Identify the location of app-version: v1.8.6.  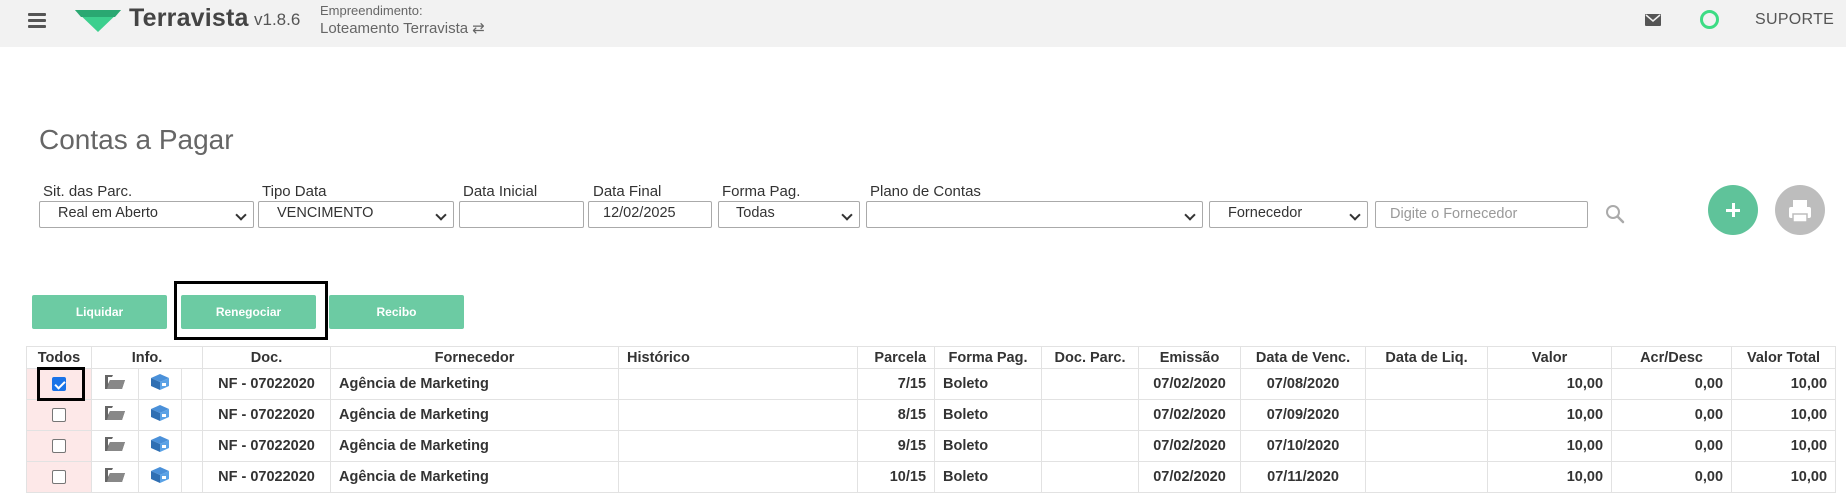
(277, 19).